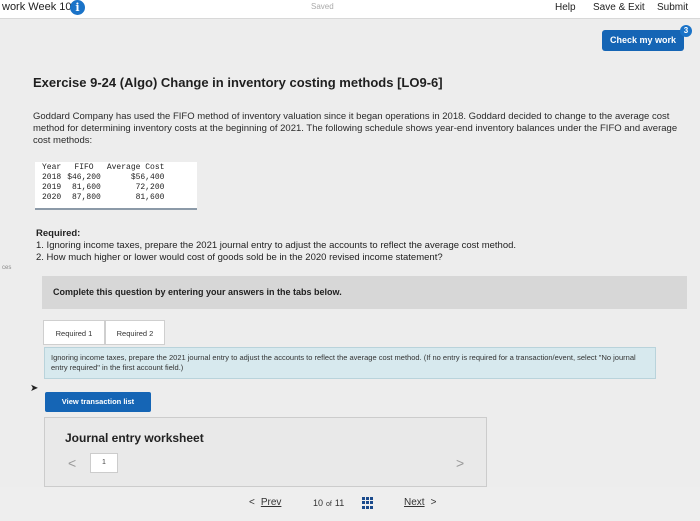 This screenshot has height=521, width=700. I want to click on next-button: Next >, so click(420, 502).